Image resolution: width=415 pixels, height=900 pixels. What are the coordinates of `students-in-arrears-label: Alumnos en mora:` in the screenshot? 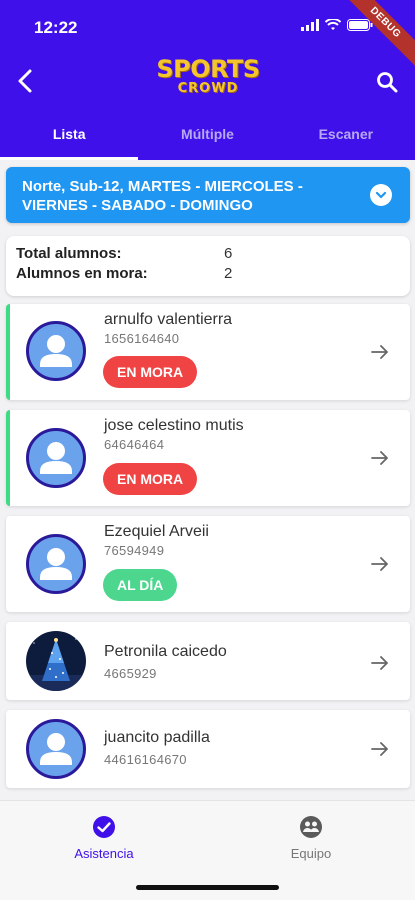 It's located at (82, 273).